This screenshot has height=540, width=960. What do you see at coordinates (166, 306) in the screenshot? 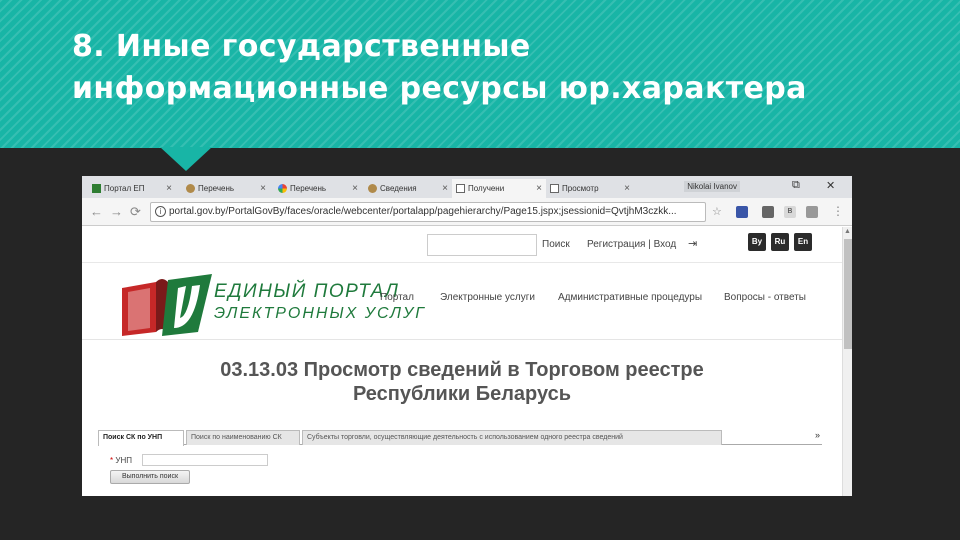
I see `portal-emblem-icon` at bounding box center [166, 306].